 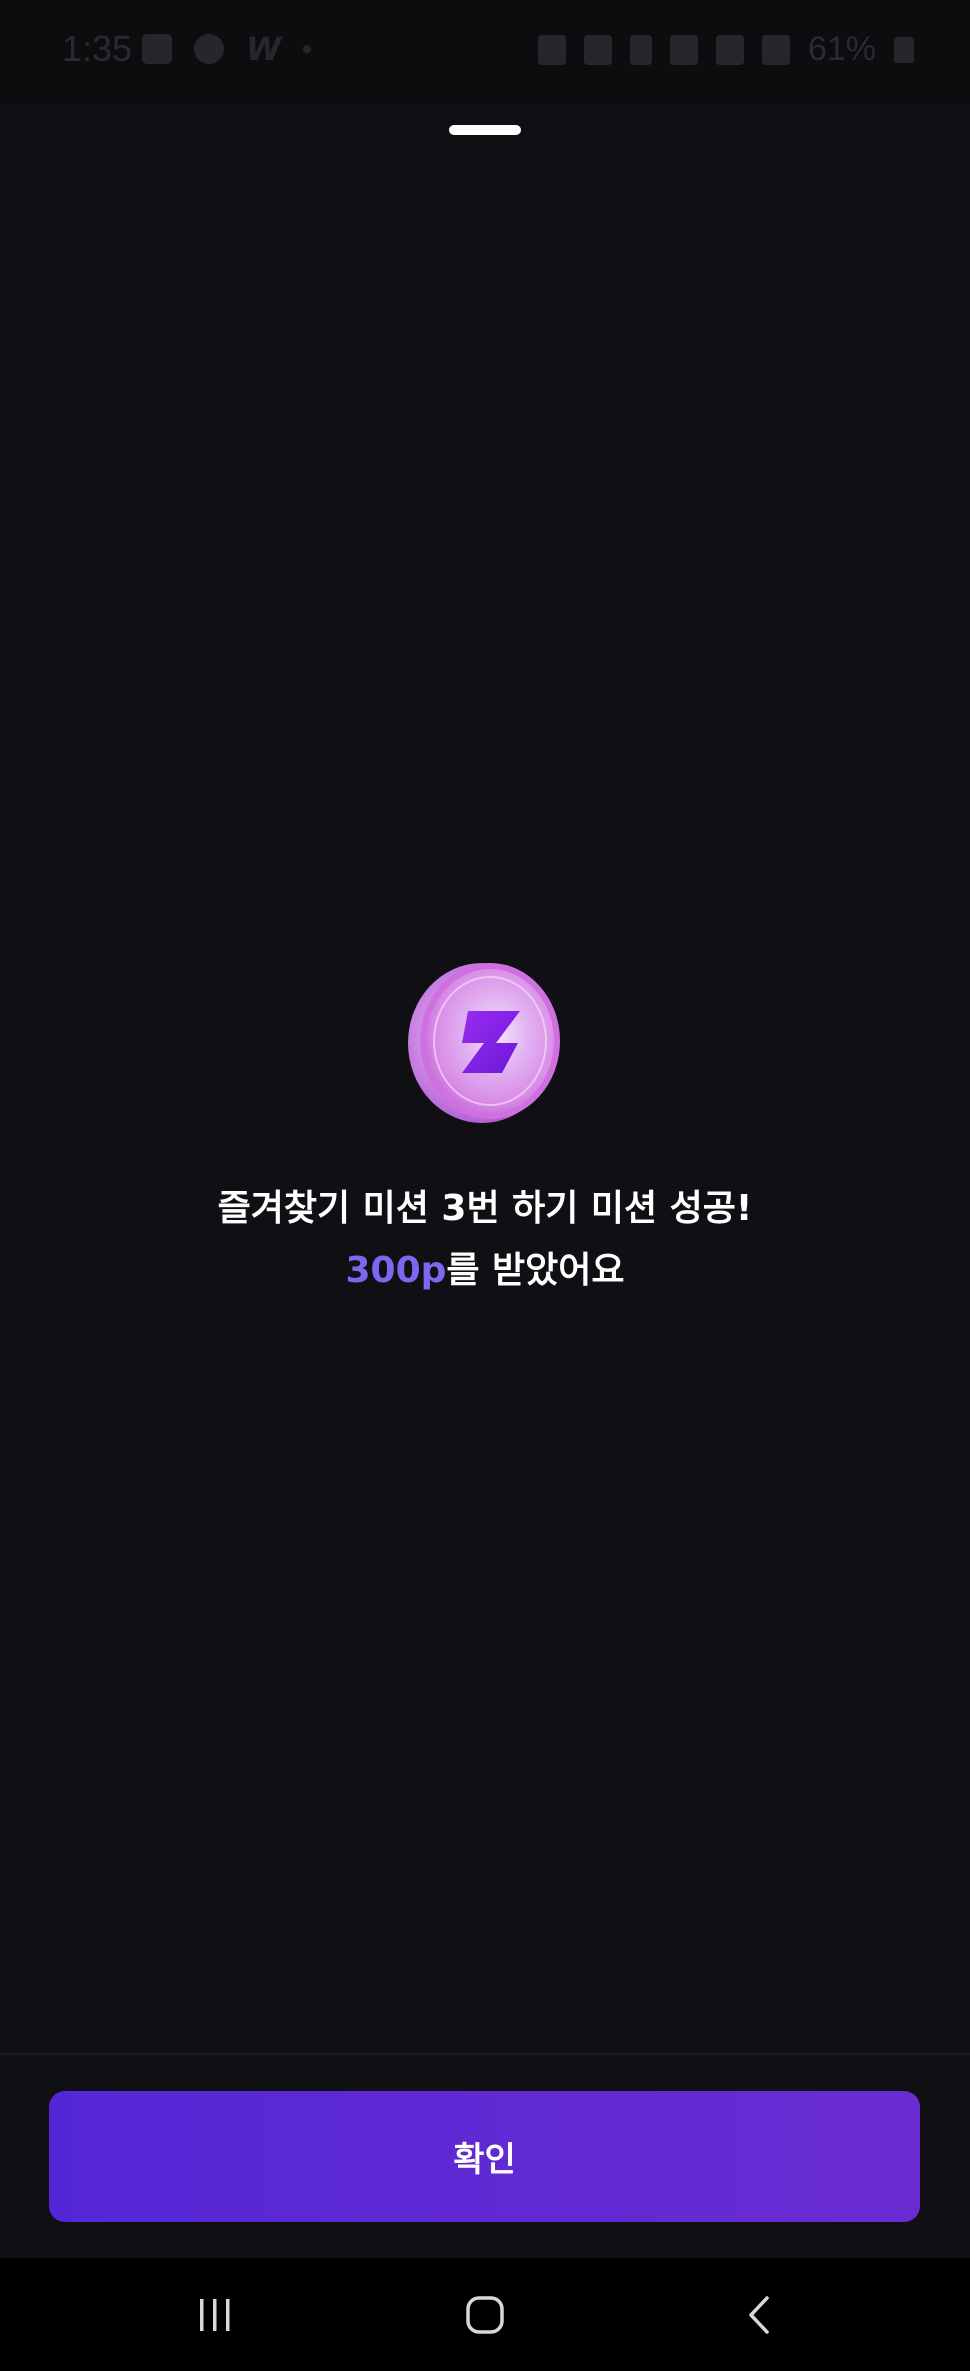 I want to click on confirm-button: 확인, so click(x=484, y=2156).